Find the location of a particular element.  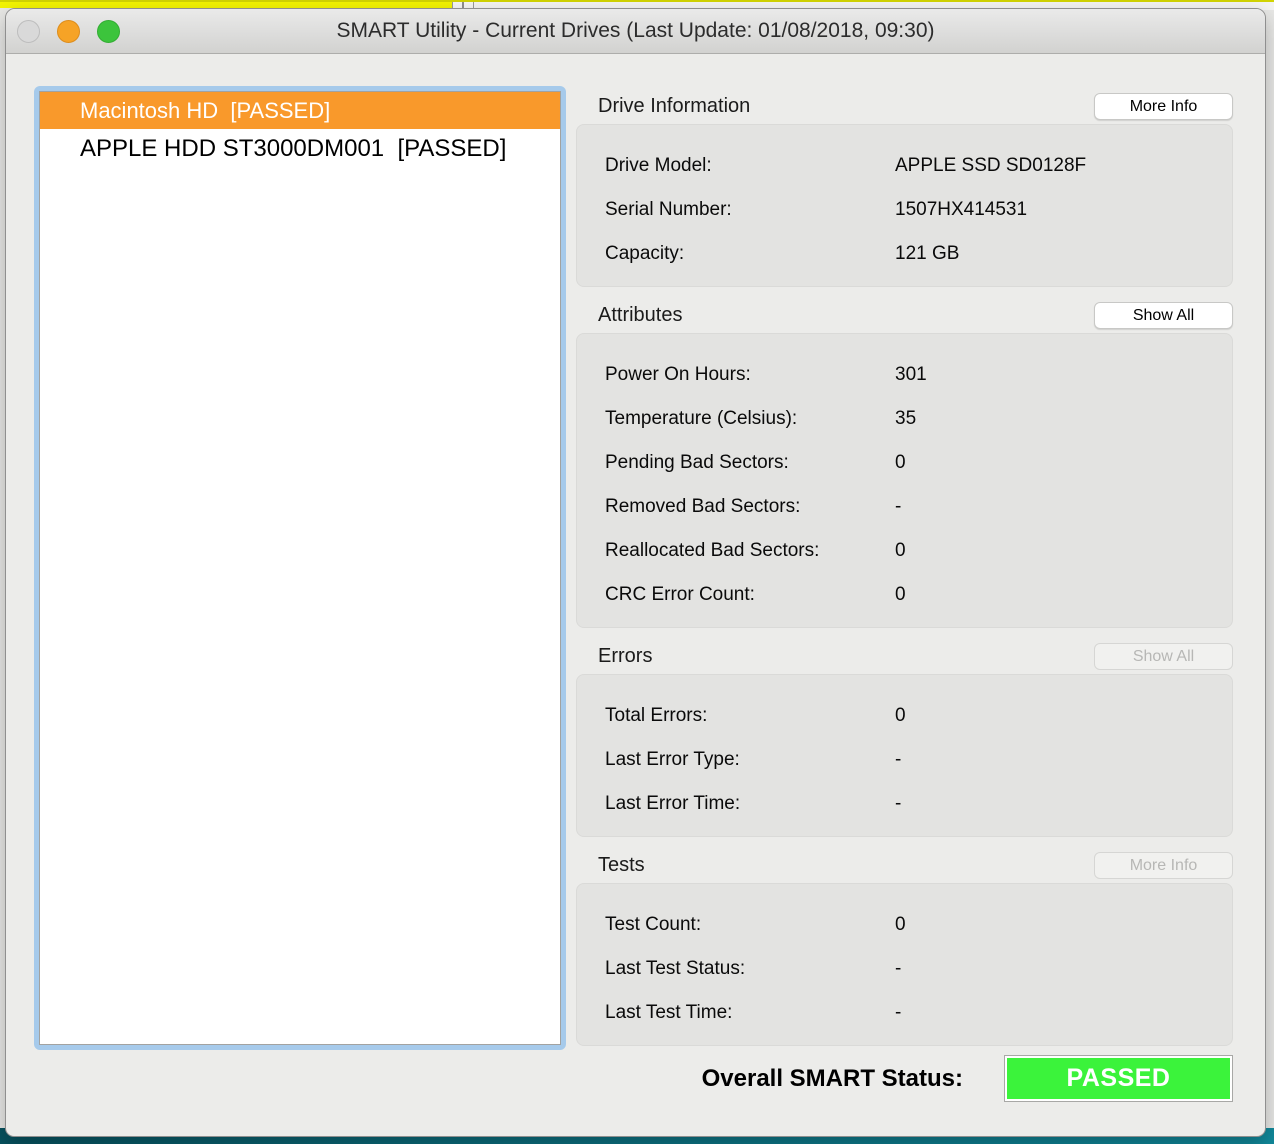

section-title-tests: Tests is located at coordinates (621, 865).